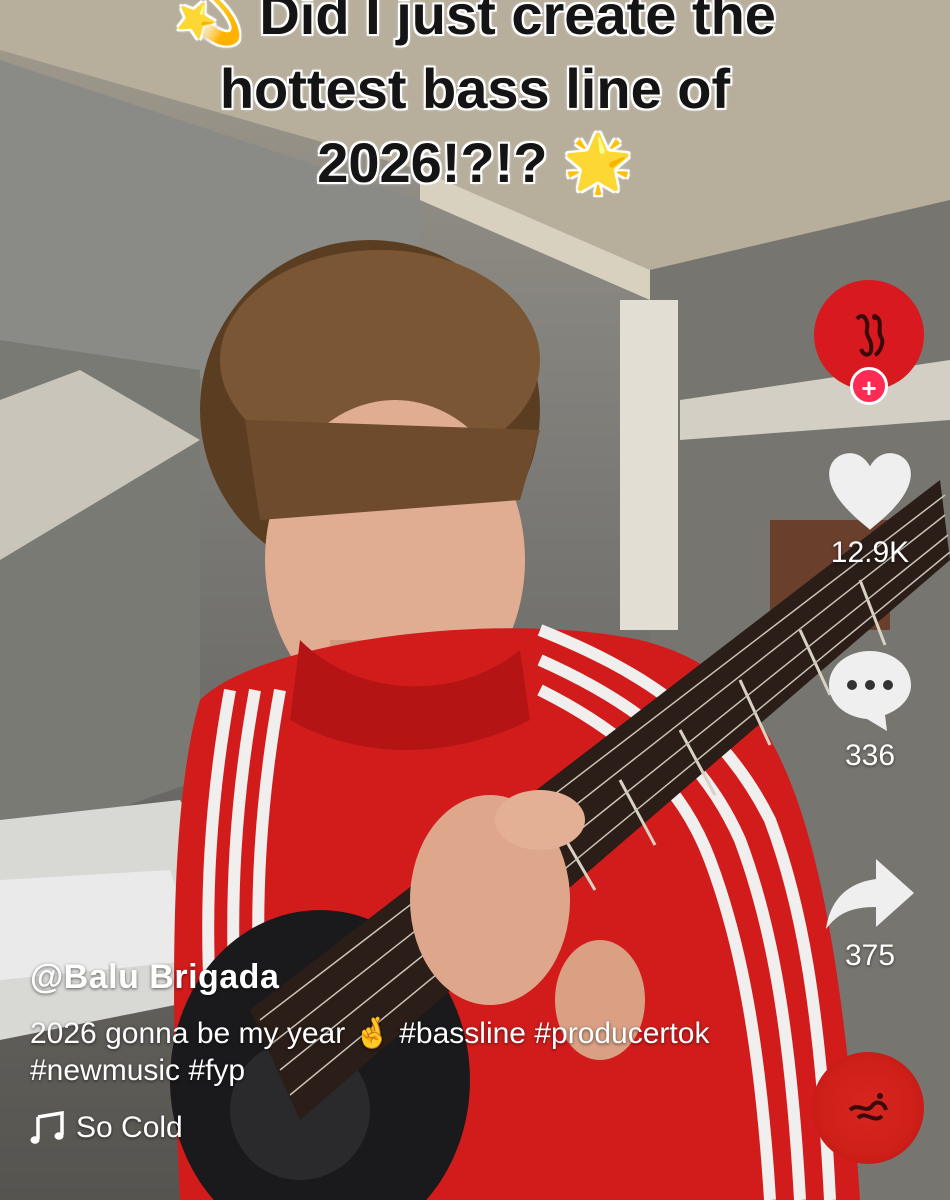  What do you see at coordinates (870, 691) in the screenshot?
I see `comment-bubble-icon` at bounding box center [870, 691].